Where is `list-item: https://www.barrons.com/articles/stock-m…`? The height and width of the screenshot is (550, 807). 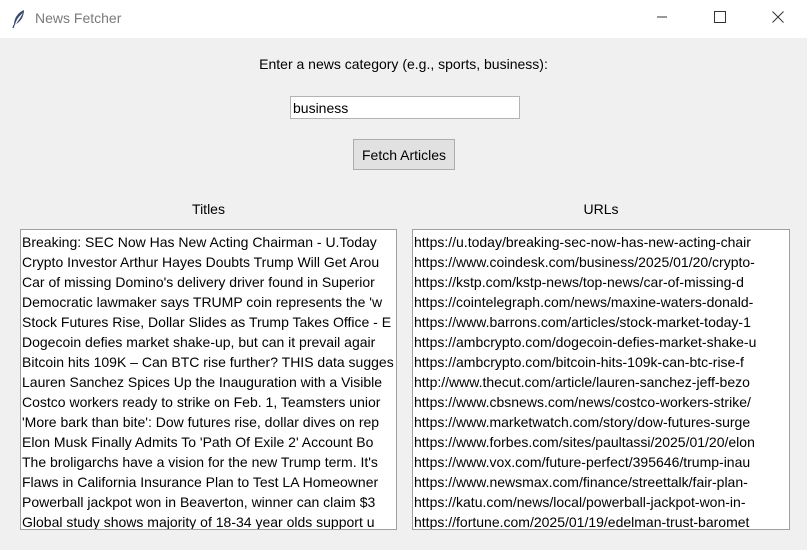
list-item: https://www.barrons.com/articles/stock-m… is located at coordinates (601, 322).